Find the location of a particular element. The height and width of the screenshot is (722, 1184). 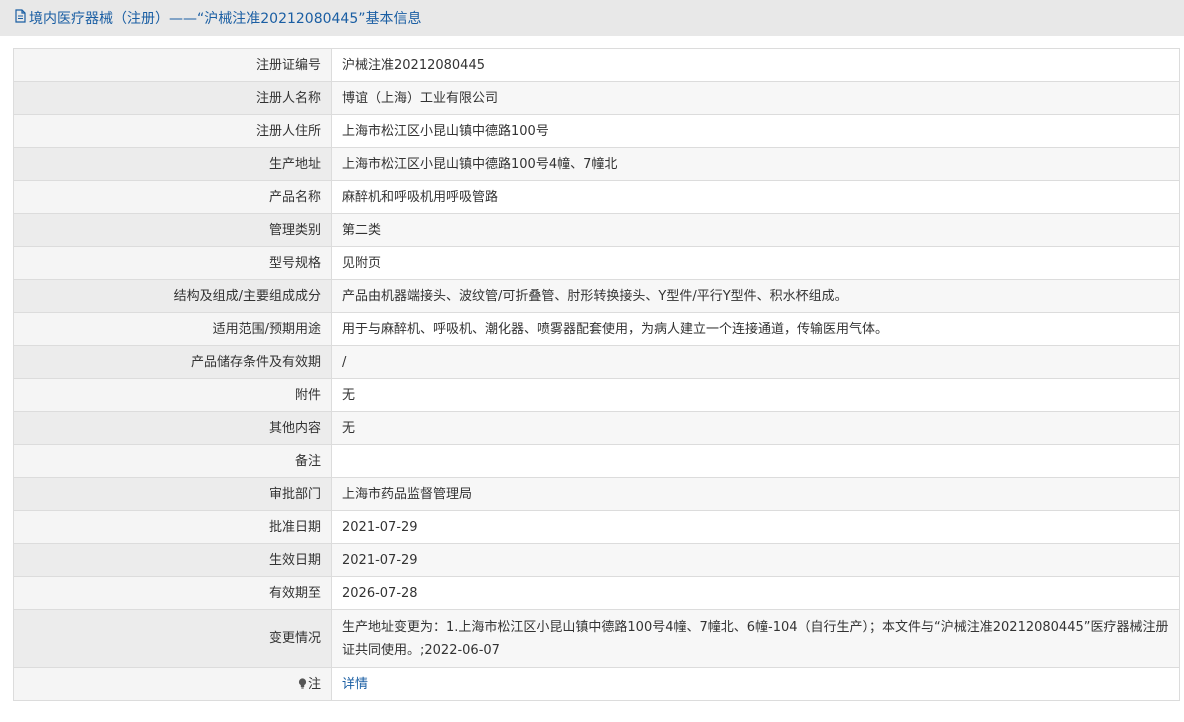

row-value is located at coordinates (755, 461).